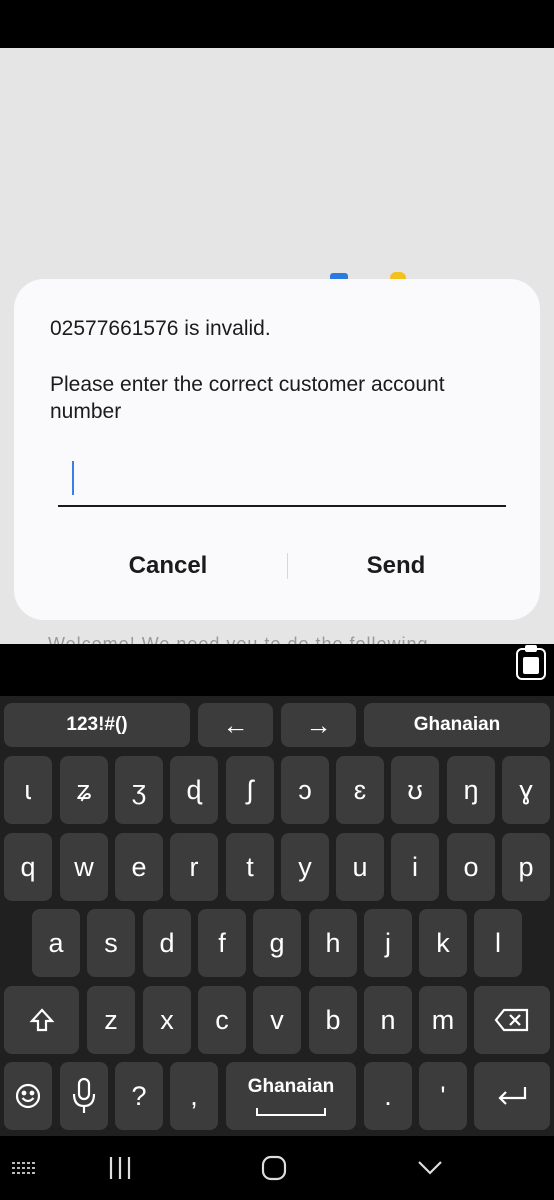 Image resolution: width=554 pixels, height=1200 pixels. I want to click on back-icon, so click(430, 1168).